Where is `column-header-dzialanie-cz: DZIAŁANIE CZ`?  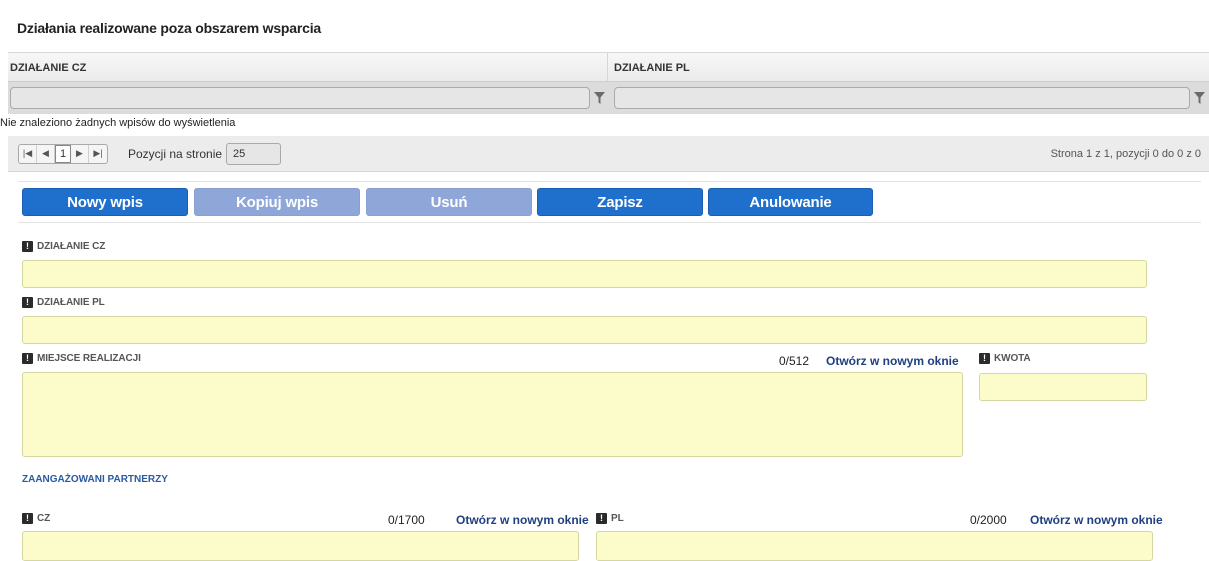 column-header-dzialanie-cz: DZIAŁANIE CZ is located at coordinates (308, 67).